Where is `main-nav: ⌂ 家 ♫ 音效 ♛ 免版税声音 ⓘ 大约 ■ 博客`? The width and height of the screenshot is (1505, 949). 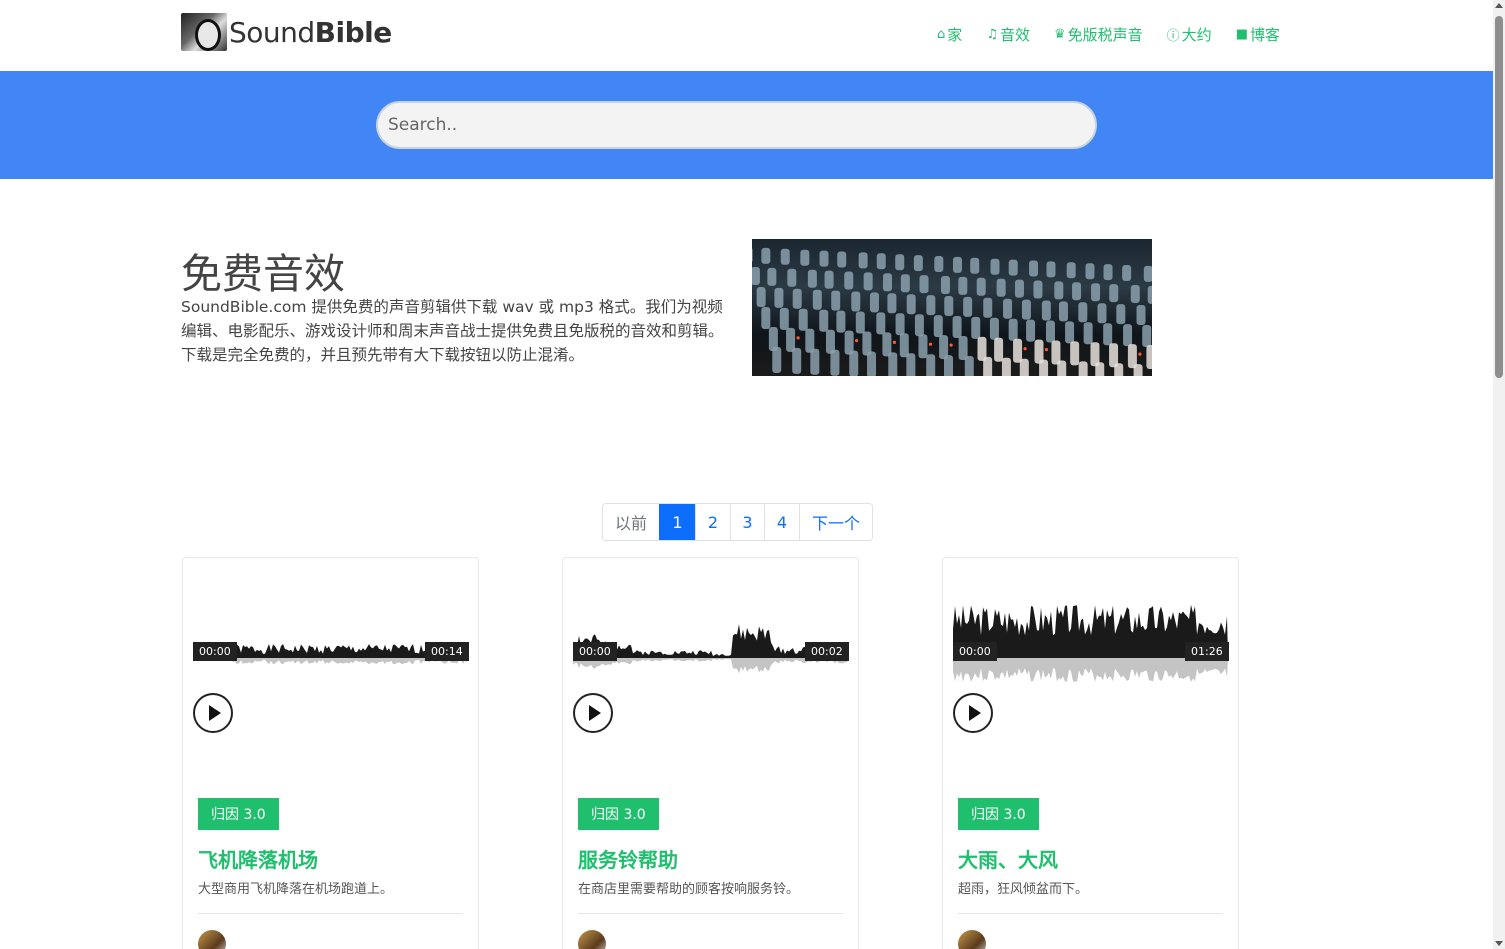
main-nav: ⌂ 家 ♫ 音效 ♛ 免版税声音 ⓘ 大约 ■ 博客 is located at coordinates (1108, 34).